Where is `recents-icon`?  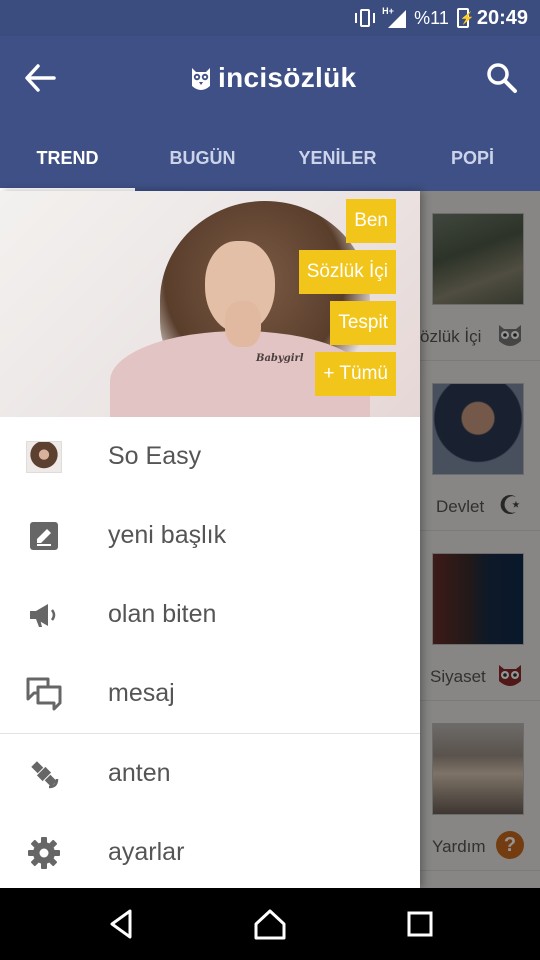 recents-icon is located at coordinates (420, 924).